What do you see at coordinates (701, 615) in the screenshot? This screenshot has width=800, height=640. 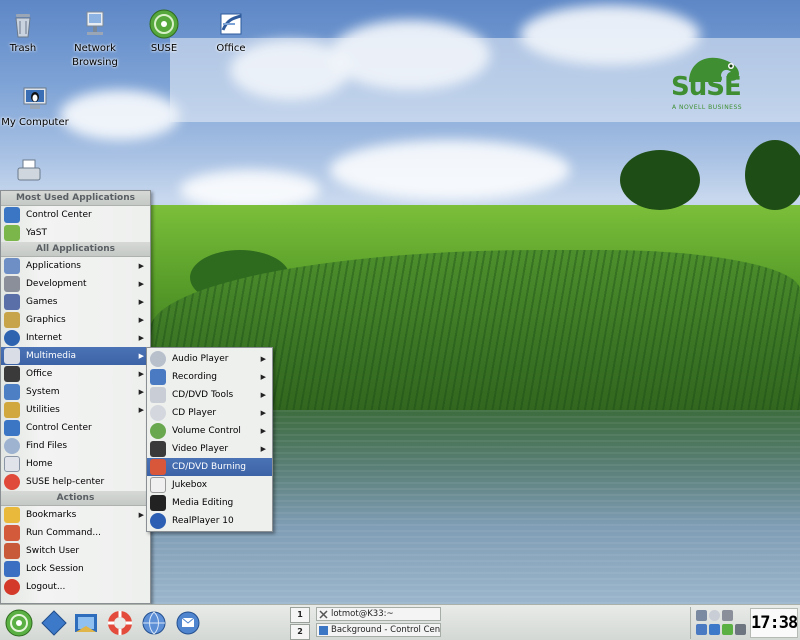 I see `network-tray-icon` at bounding box center [701, 615].